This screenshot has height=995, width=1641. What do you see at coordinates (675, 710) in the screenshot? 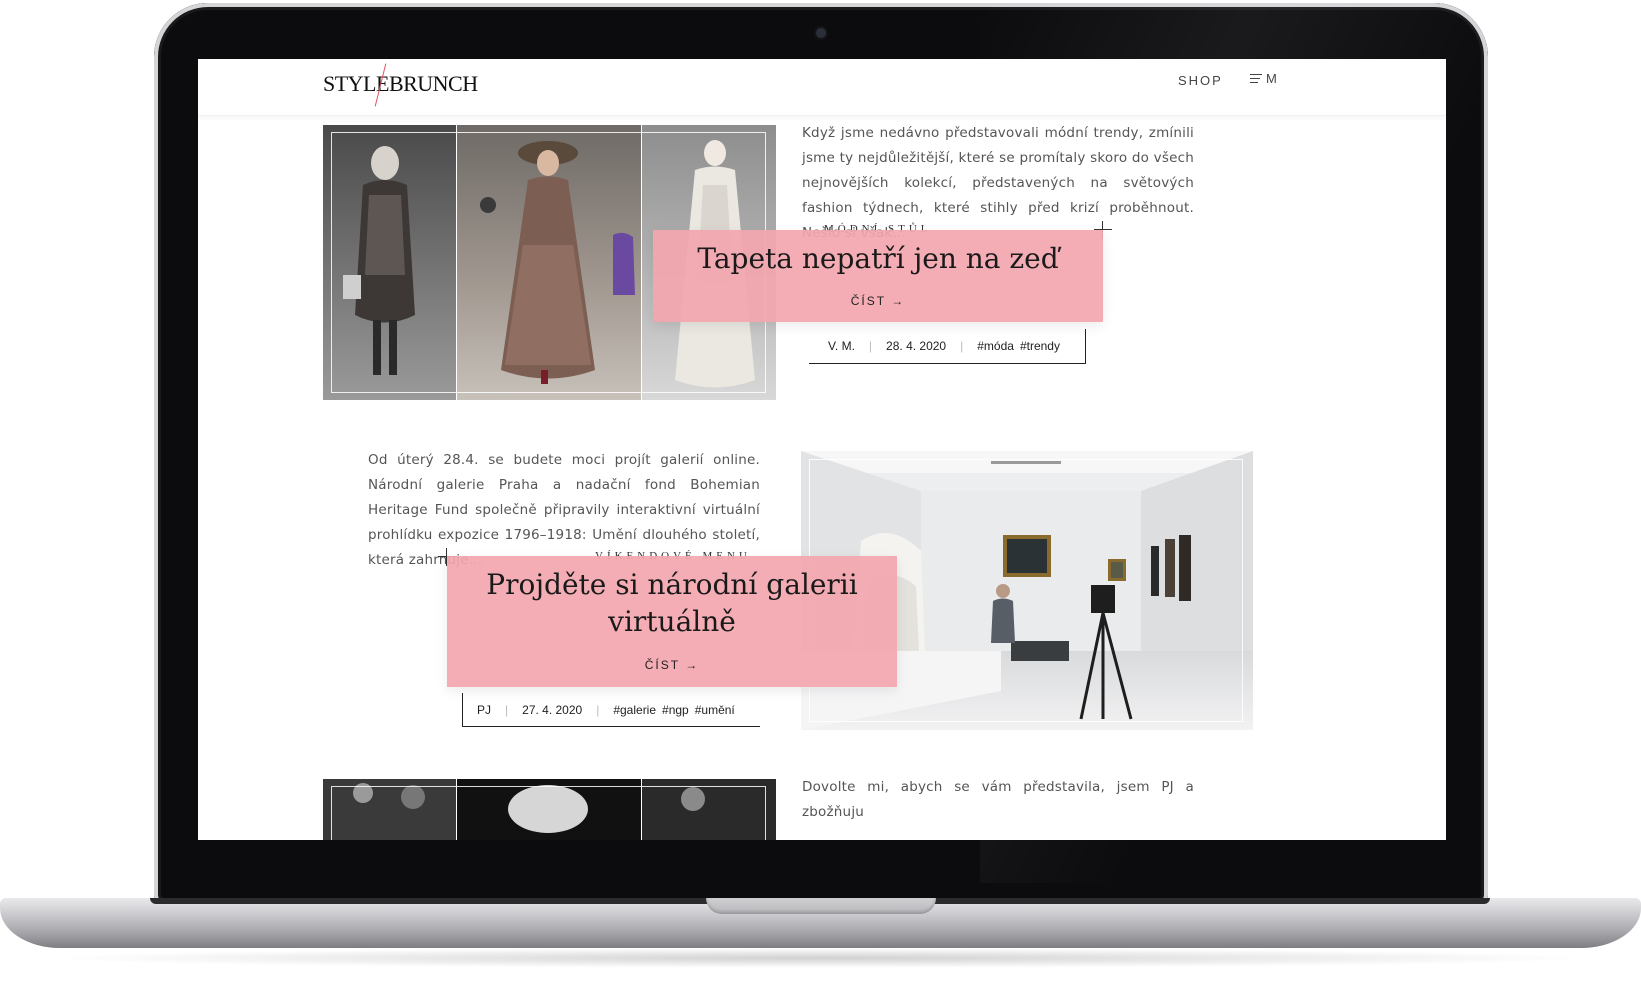
I see `article-2-tag: #ngp` at bounding box center [675, 710].